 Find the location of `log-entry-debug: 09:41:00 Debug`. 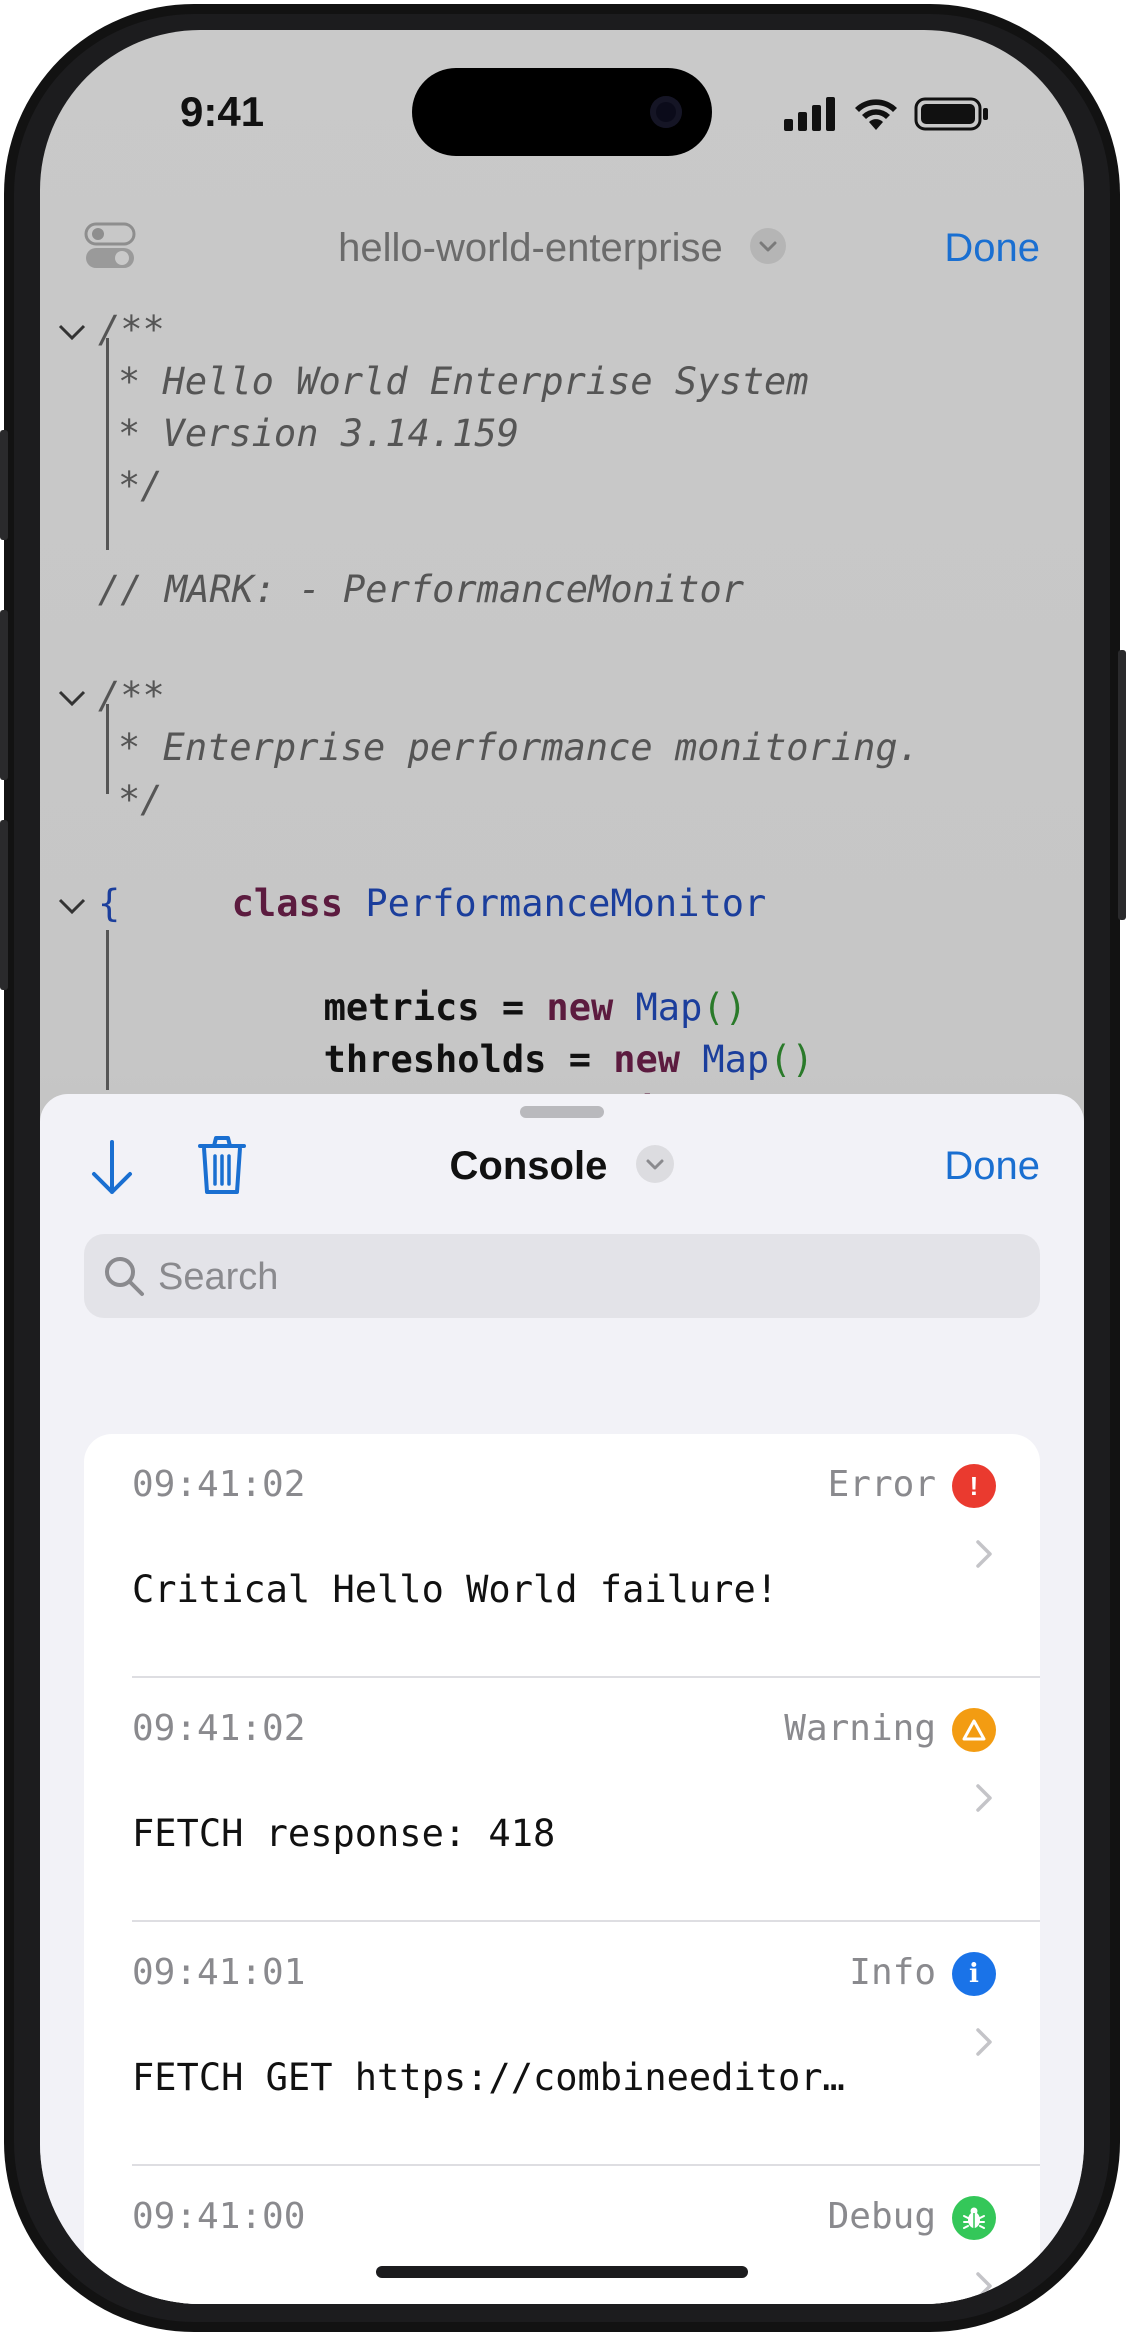

log-entry-debug: 09:41:00 Debug is located at coordinates (562, 2235).